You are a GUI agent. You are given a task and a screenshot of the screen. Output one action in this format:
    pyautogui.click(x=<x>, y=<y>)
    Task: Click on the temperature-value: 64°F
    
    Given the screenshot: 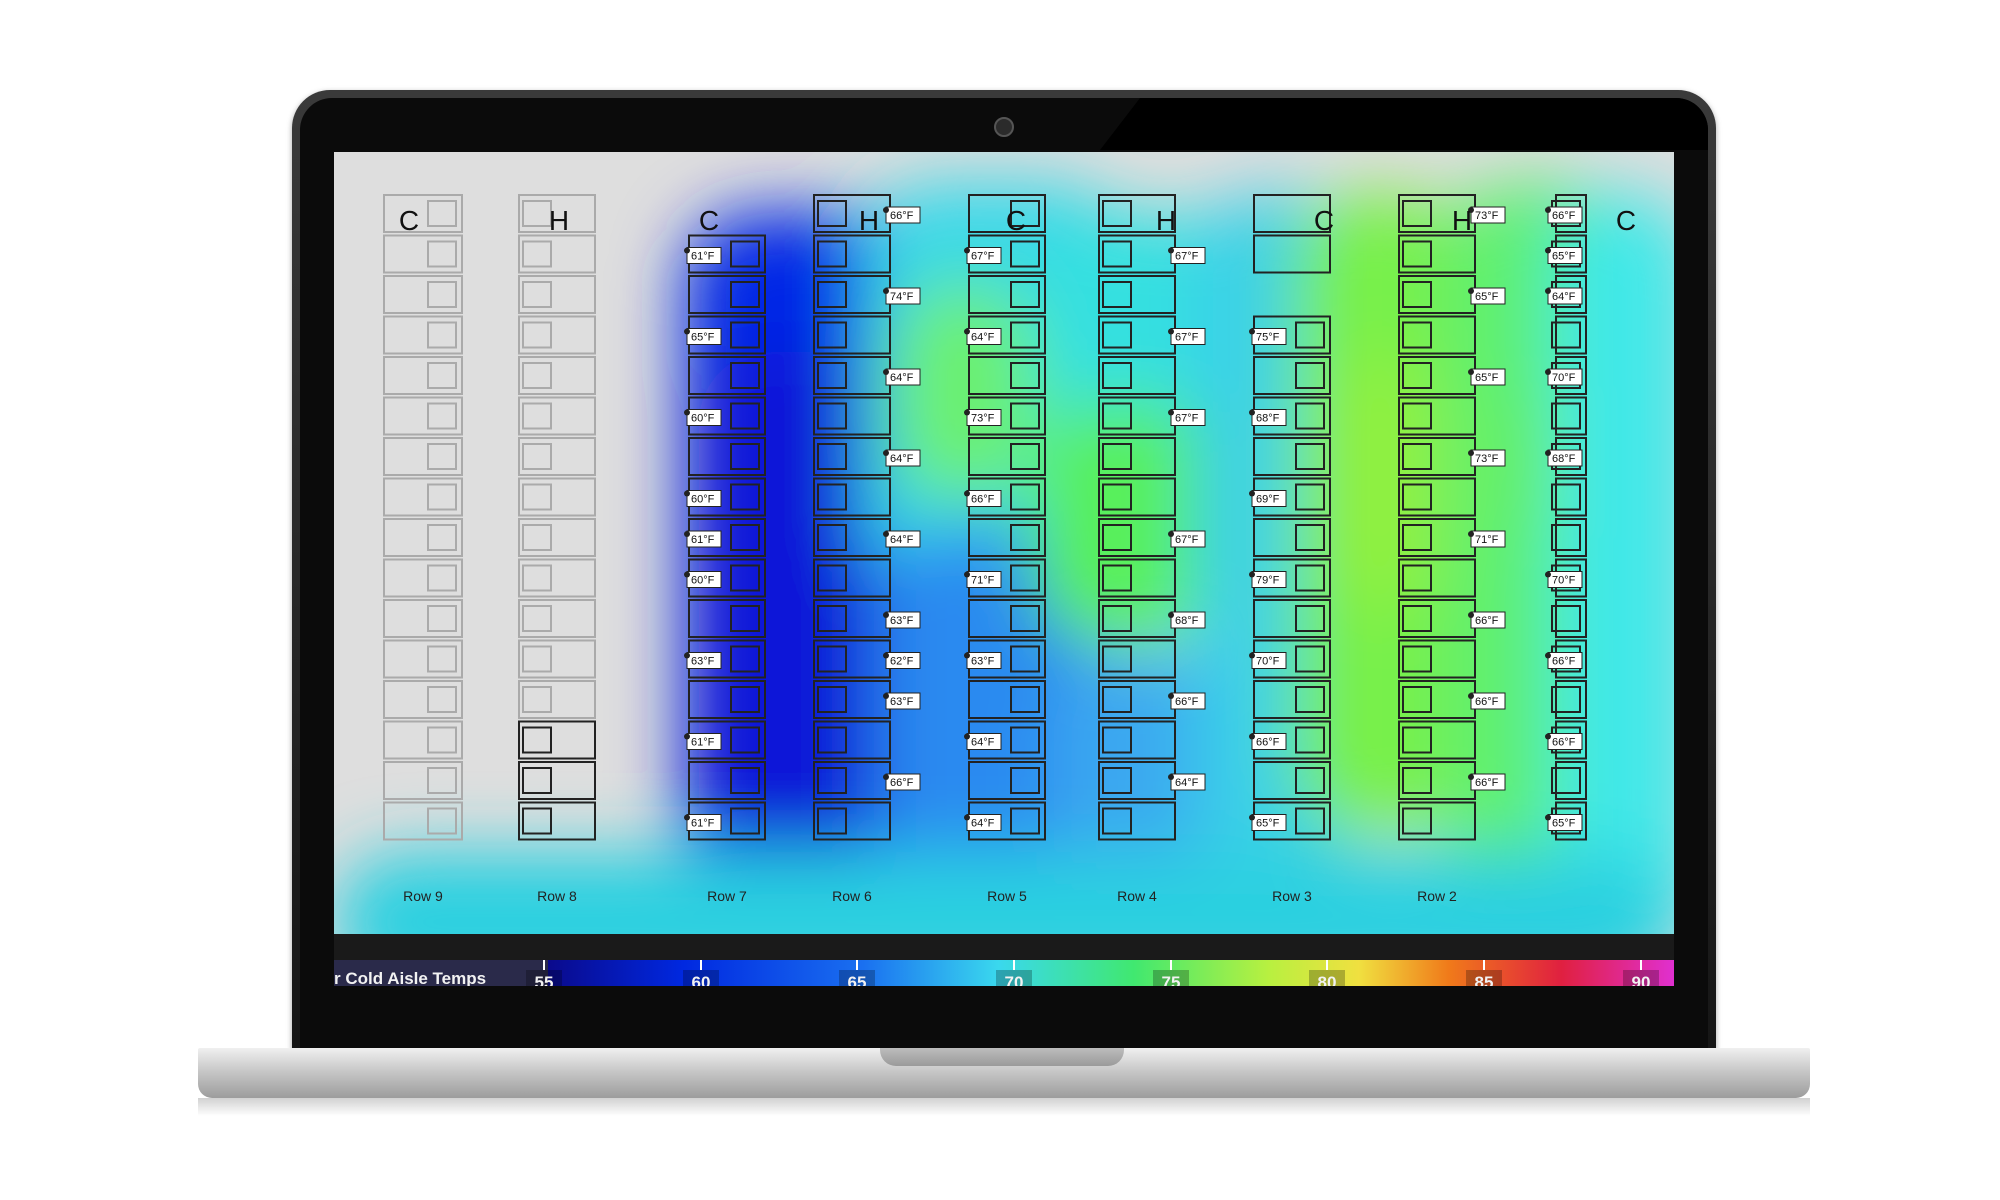 What is the action you would take?
    pyautogui.click(x=902, y=378)
    